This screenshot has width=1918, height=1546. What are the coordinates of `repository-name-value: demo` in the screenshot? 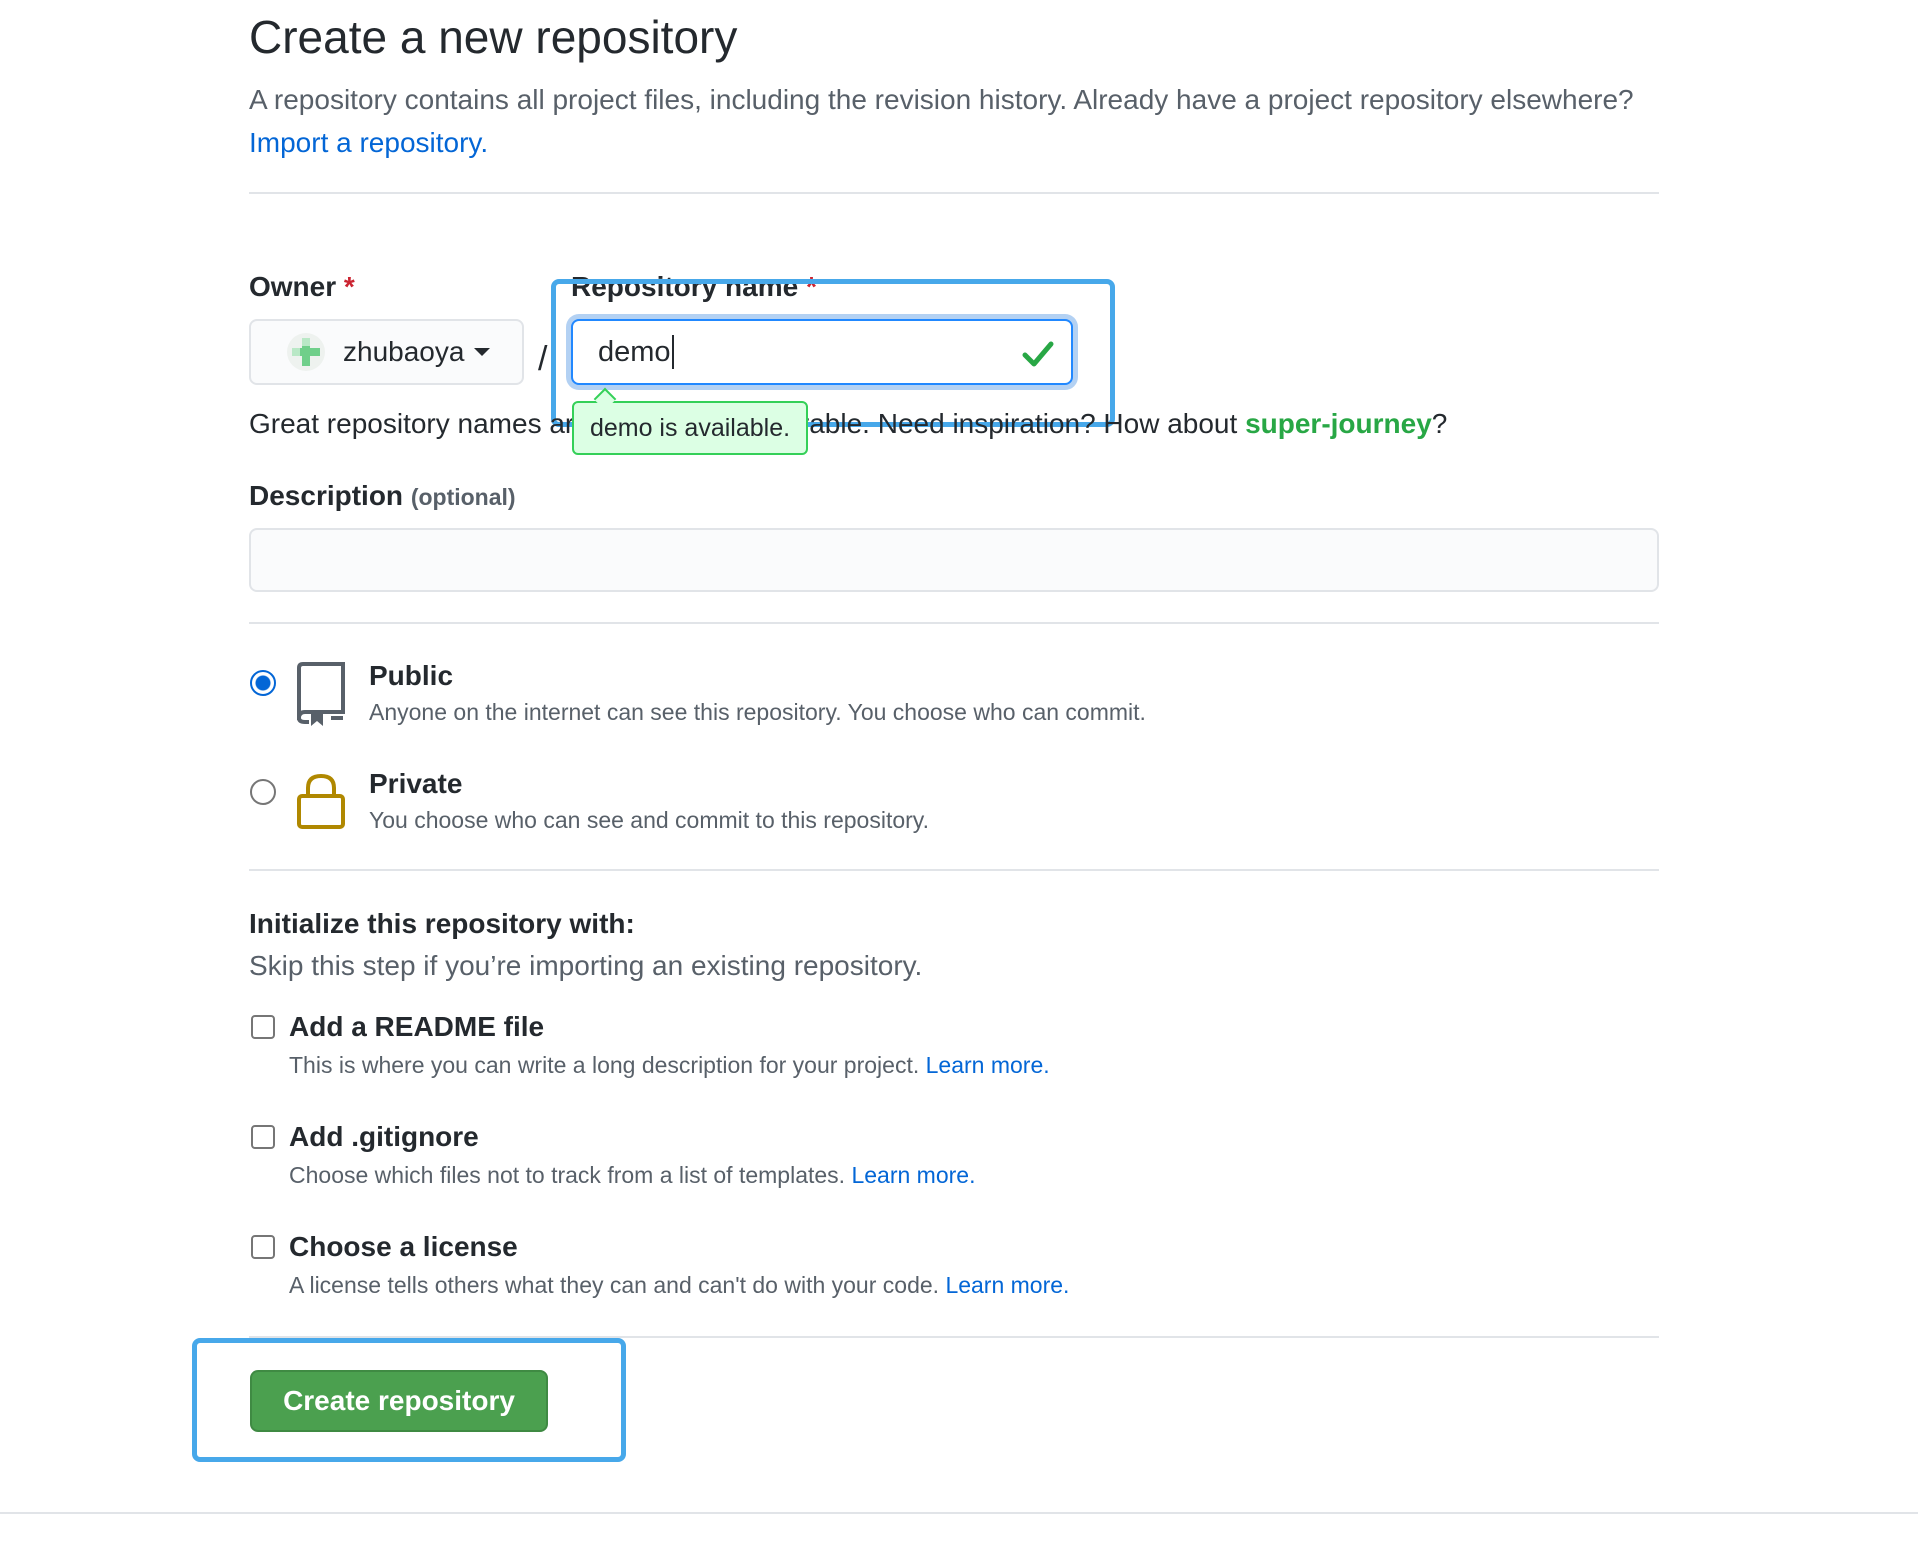 It's located at (634, 351).